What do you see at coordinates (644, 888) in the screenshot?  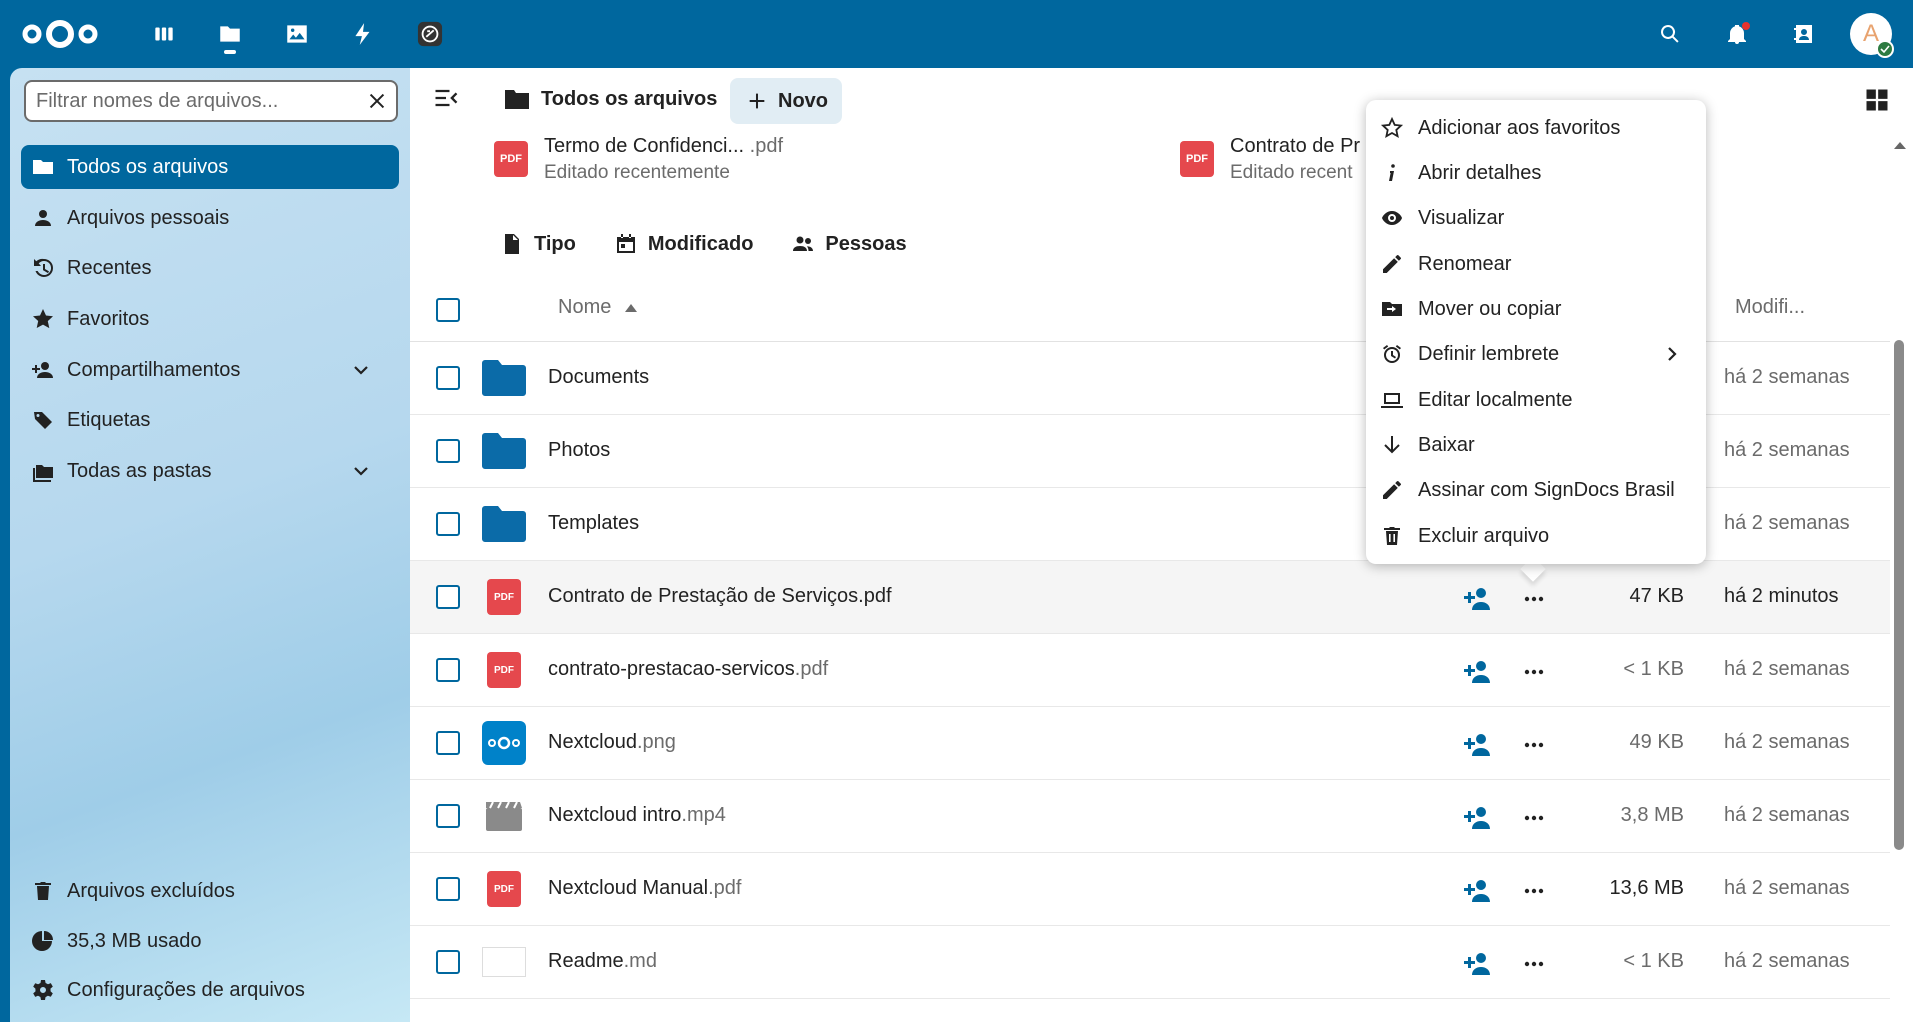 I see `file-name: Nextcloud Manual.pdf` at bounding box center [644, 888].